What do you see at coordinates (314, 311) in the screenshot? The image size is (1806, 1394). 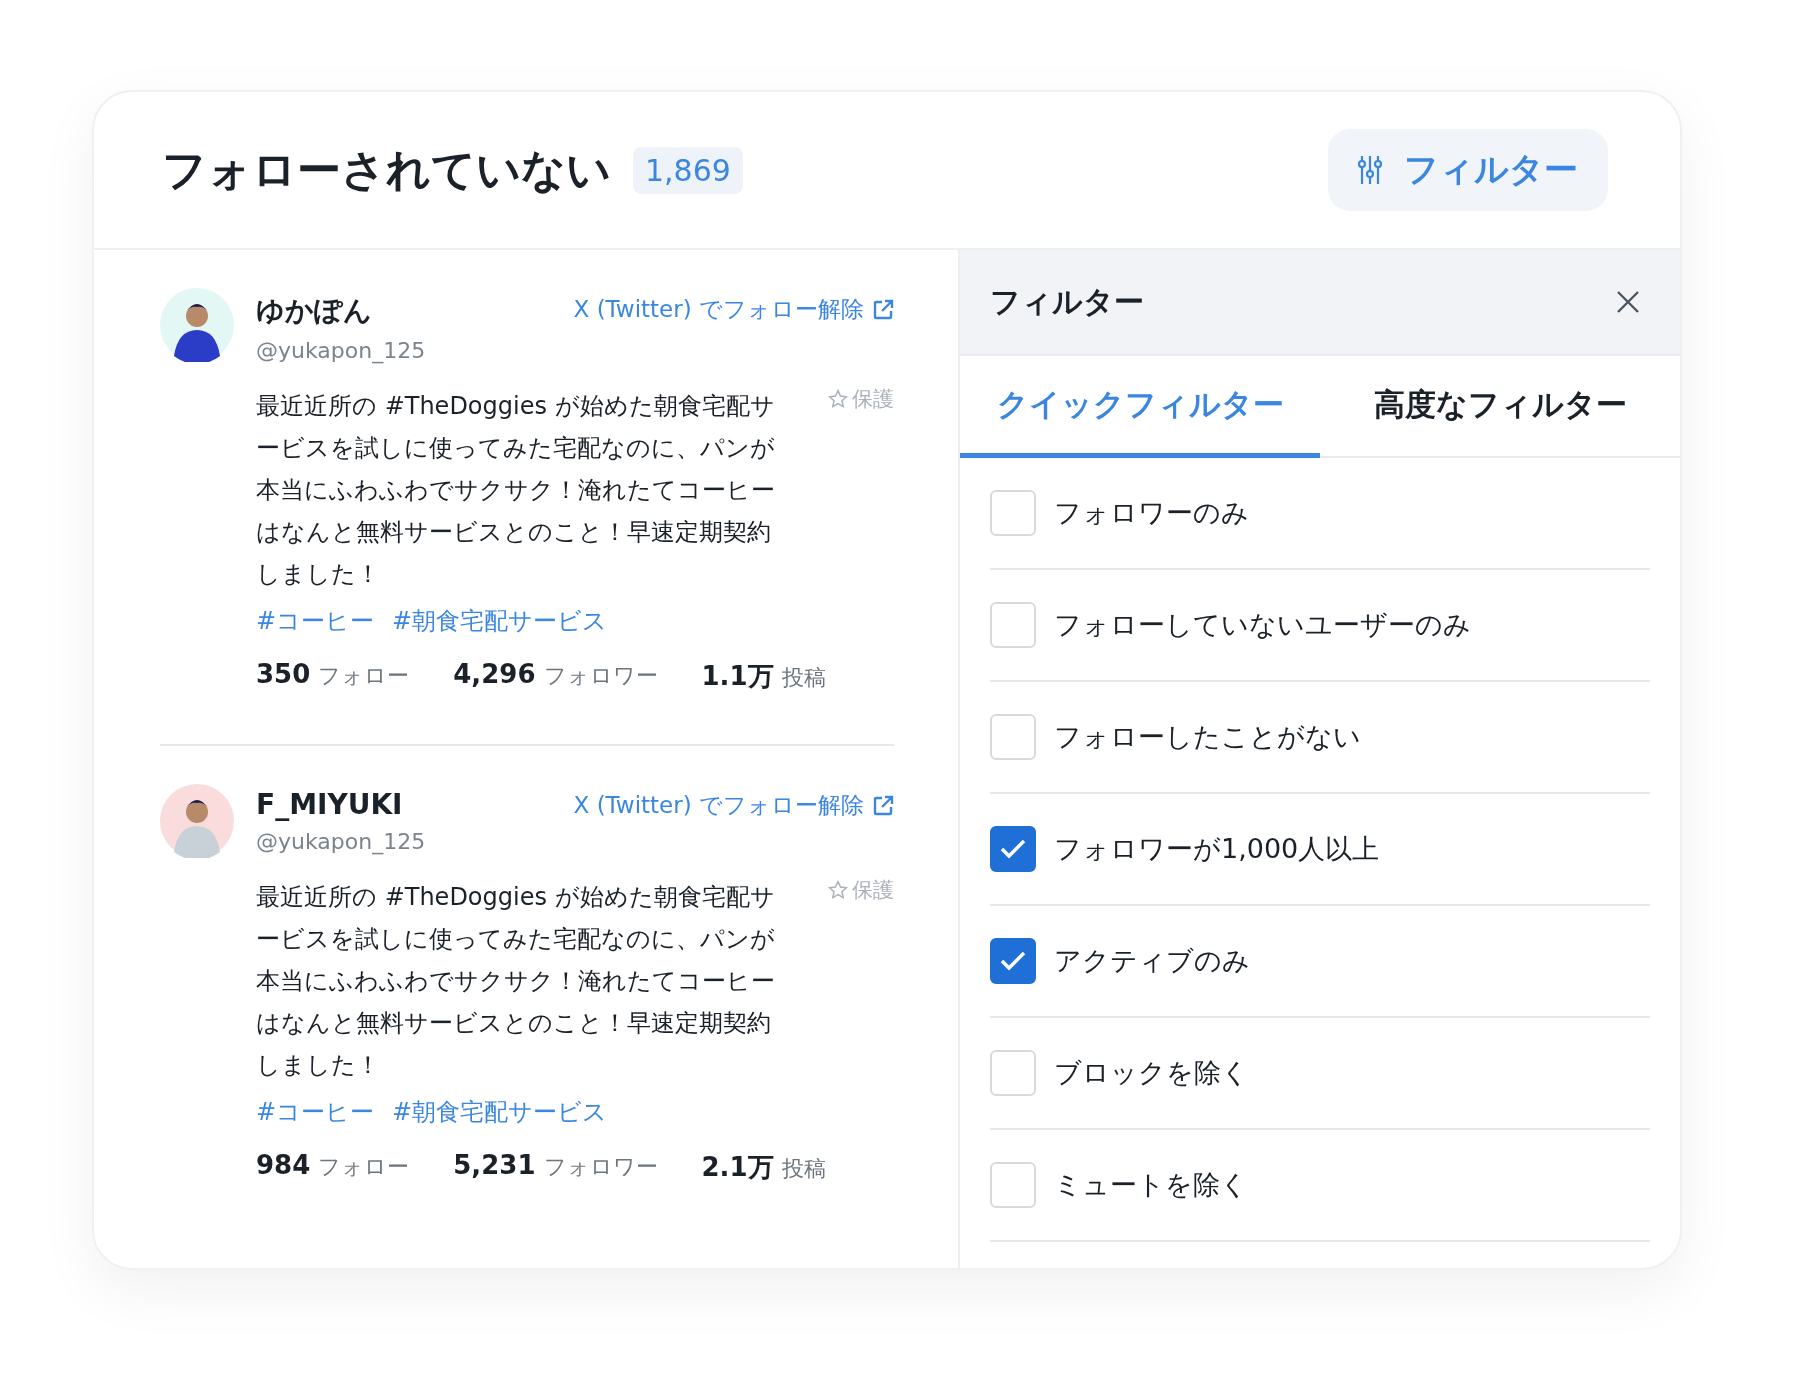 I see `user-name: ゆかぽん` at bounding box center [314, 311].